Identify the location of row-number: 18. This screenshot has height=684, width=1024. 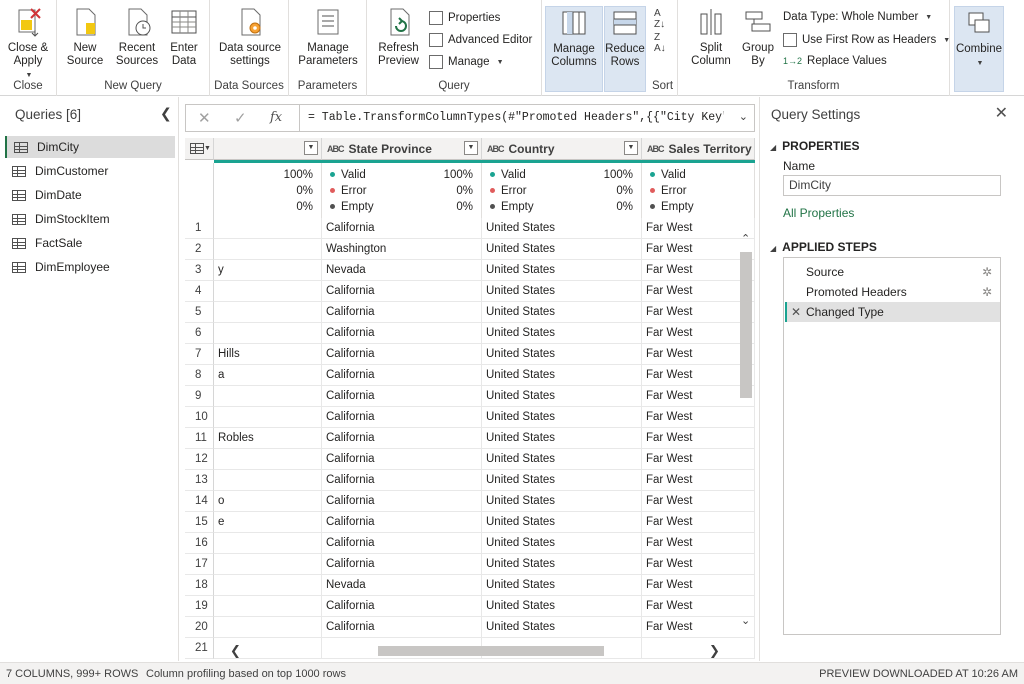
(199, 585).